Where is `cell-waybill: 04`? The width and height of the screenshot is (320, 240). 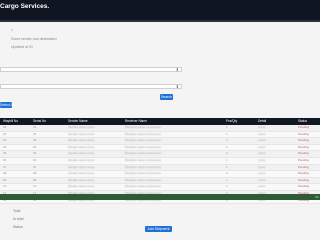 cell-waybill: 04 is located at coordinates (5, 146).